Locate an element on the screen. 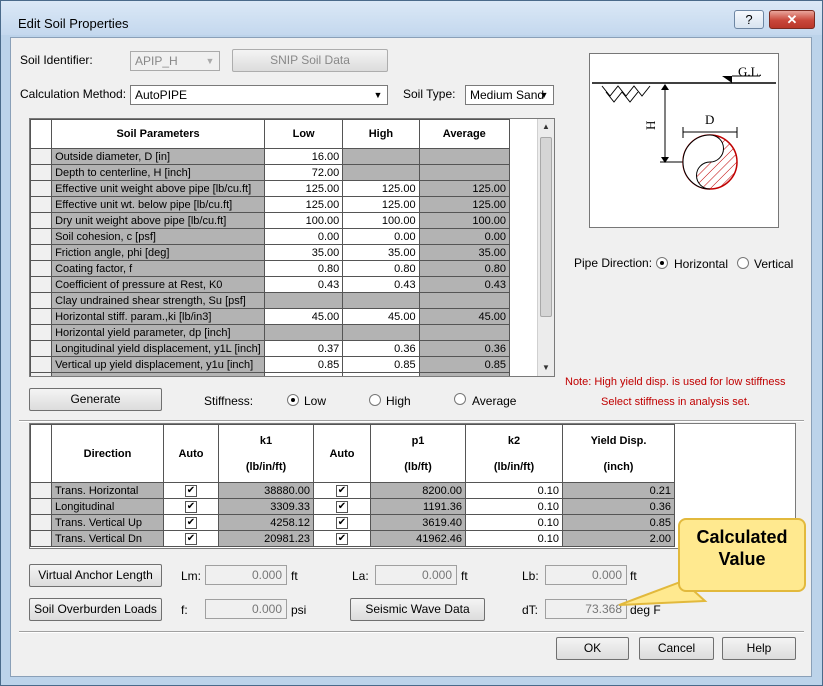 The image size is (823, 686). param-low: 45.00 is located at coordinates (303, 316).